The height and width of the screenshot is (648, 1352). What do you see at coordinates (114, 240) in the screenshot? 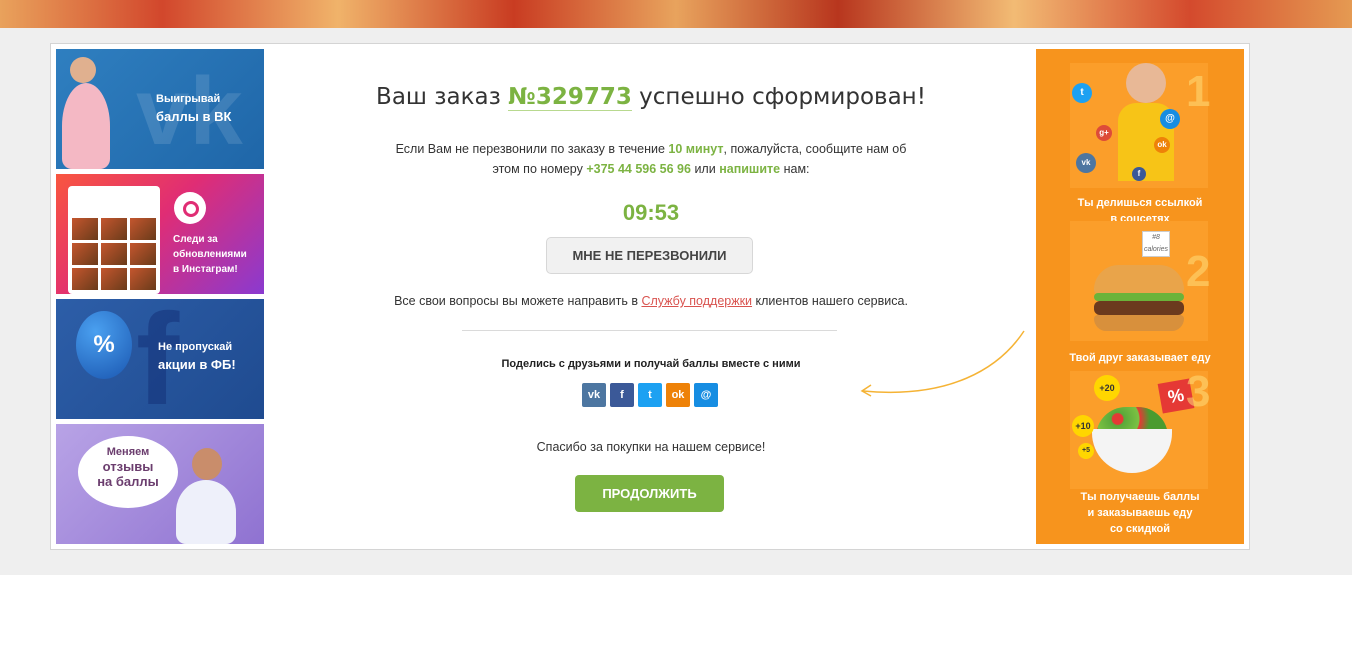
I see `phone-screenshot-image` at bounding box center [114, 240].